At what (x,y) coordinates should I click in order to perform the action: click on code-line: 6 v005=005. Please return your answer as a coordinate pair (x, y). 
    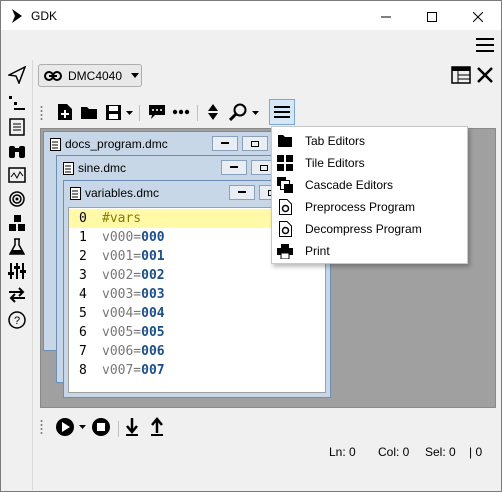
    Looking at the image, I should click on (197, 332).